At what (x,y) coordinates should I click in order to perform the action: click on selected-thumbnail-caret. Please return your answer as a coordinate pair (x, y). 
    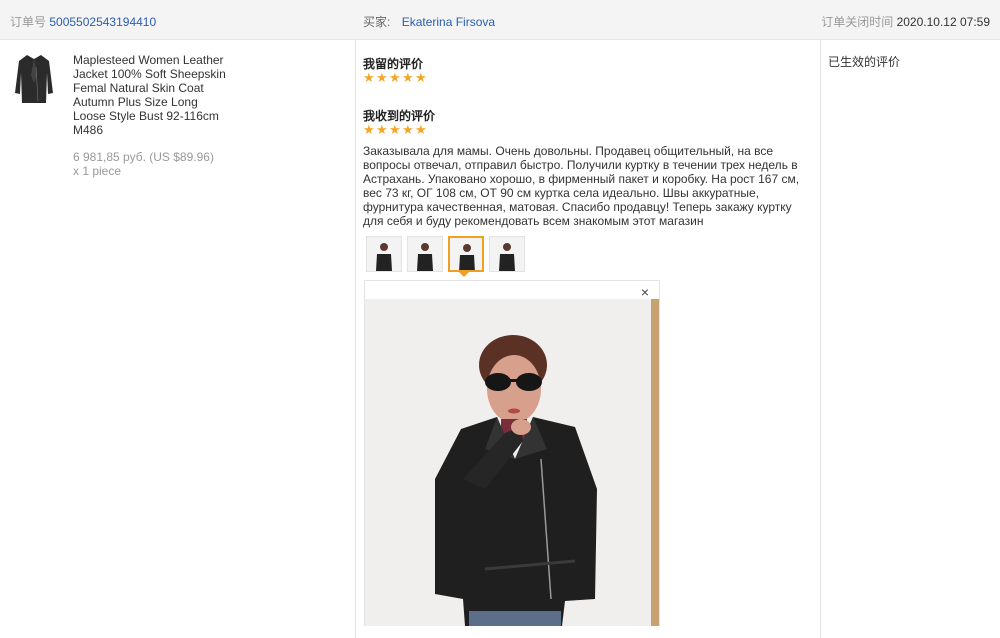
    Looking at the image, I should click on (464, 274).